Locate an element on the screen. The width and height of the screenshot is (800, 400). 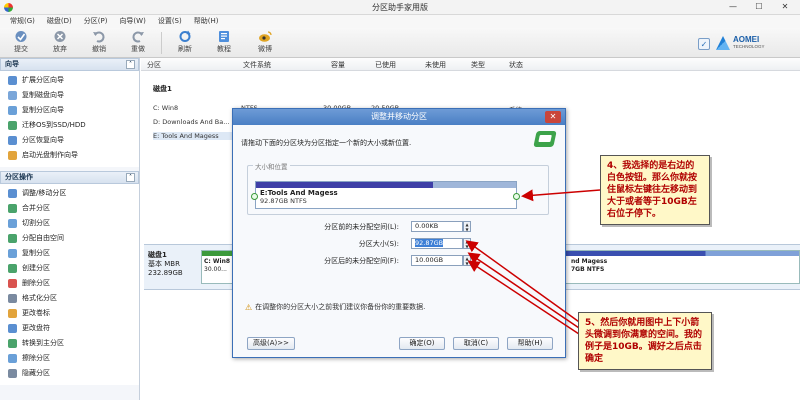
redo-button: 重做 is located at coordinates (138, 43).